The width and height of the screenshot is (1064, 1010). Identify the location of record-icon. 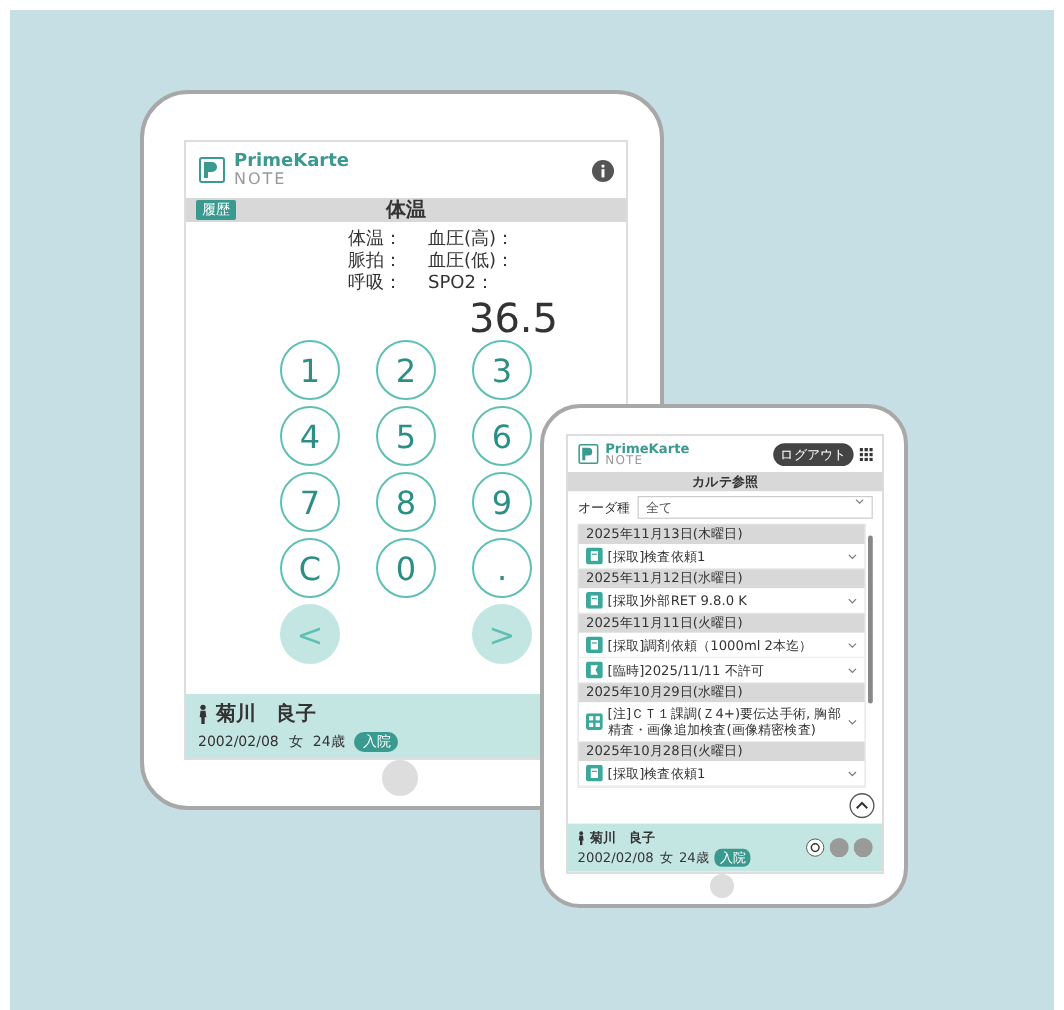
(815, 848).